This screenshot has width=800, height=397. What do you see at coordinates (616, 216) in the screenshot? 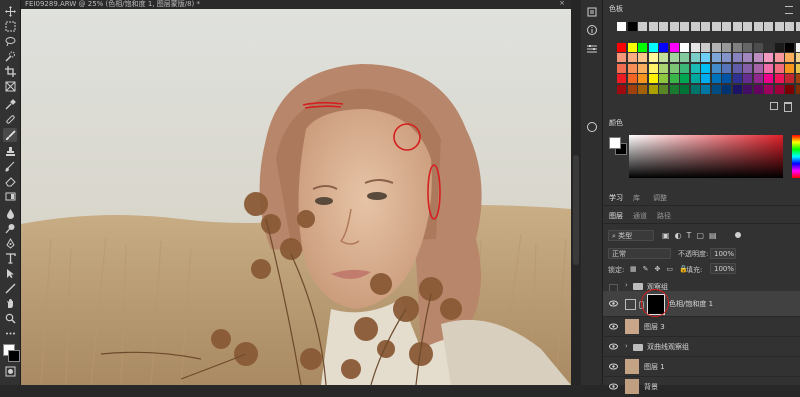
I see `tab-layers: 图层` at bounding box center [616, 216].